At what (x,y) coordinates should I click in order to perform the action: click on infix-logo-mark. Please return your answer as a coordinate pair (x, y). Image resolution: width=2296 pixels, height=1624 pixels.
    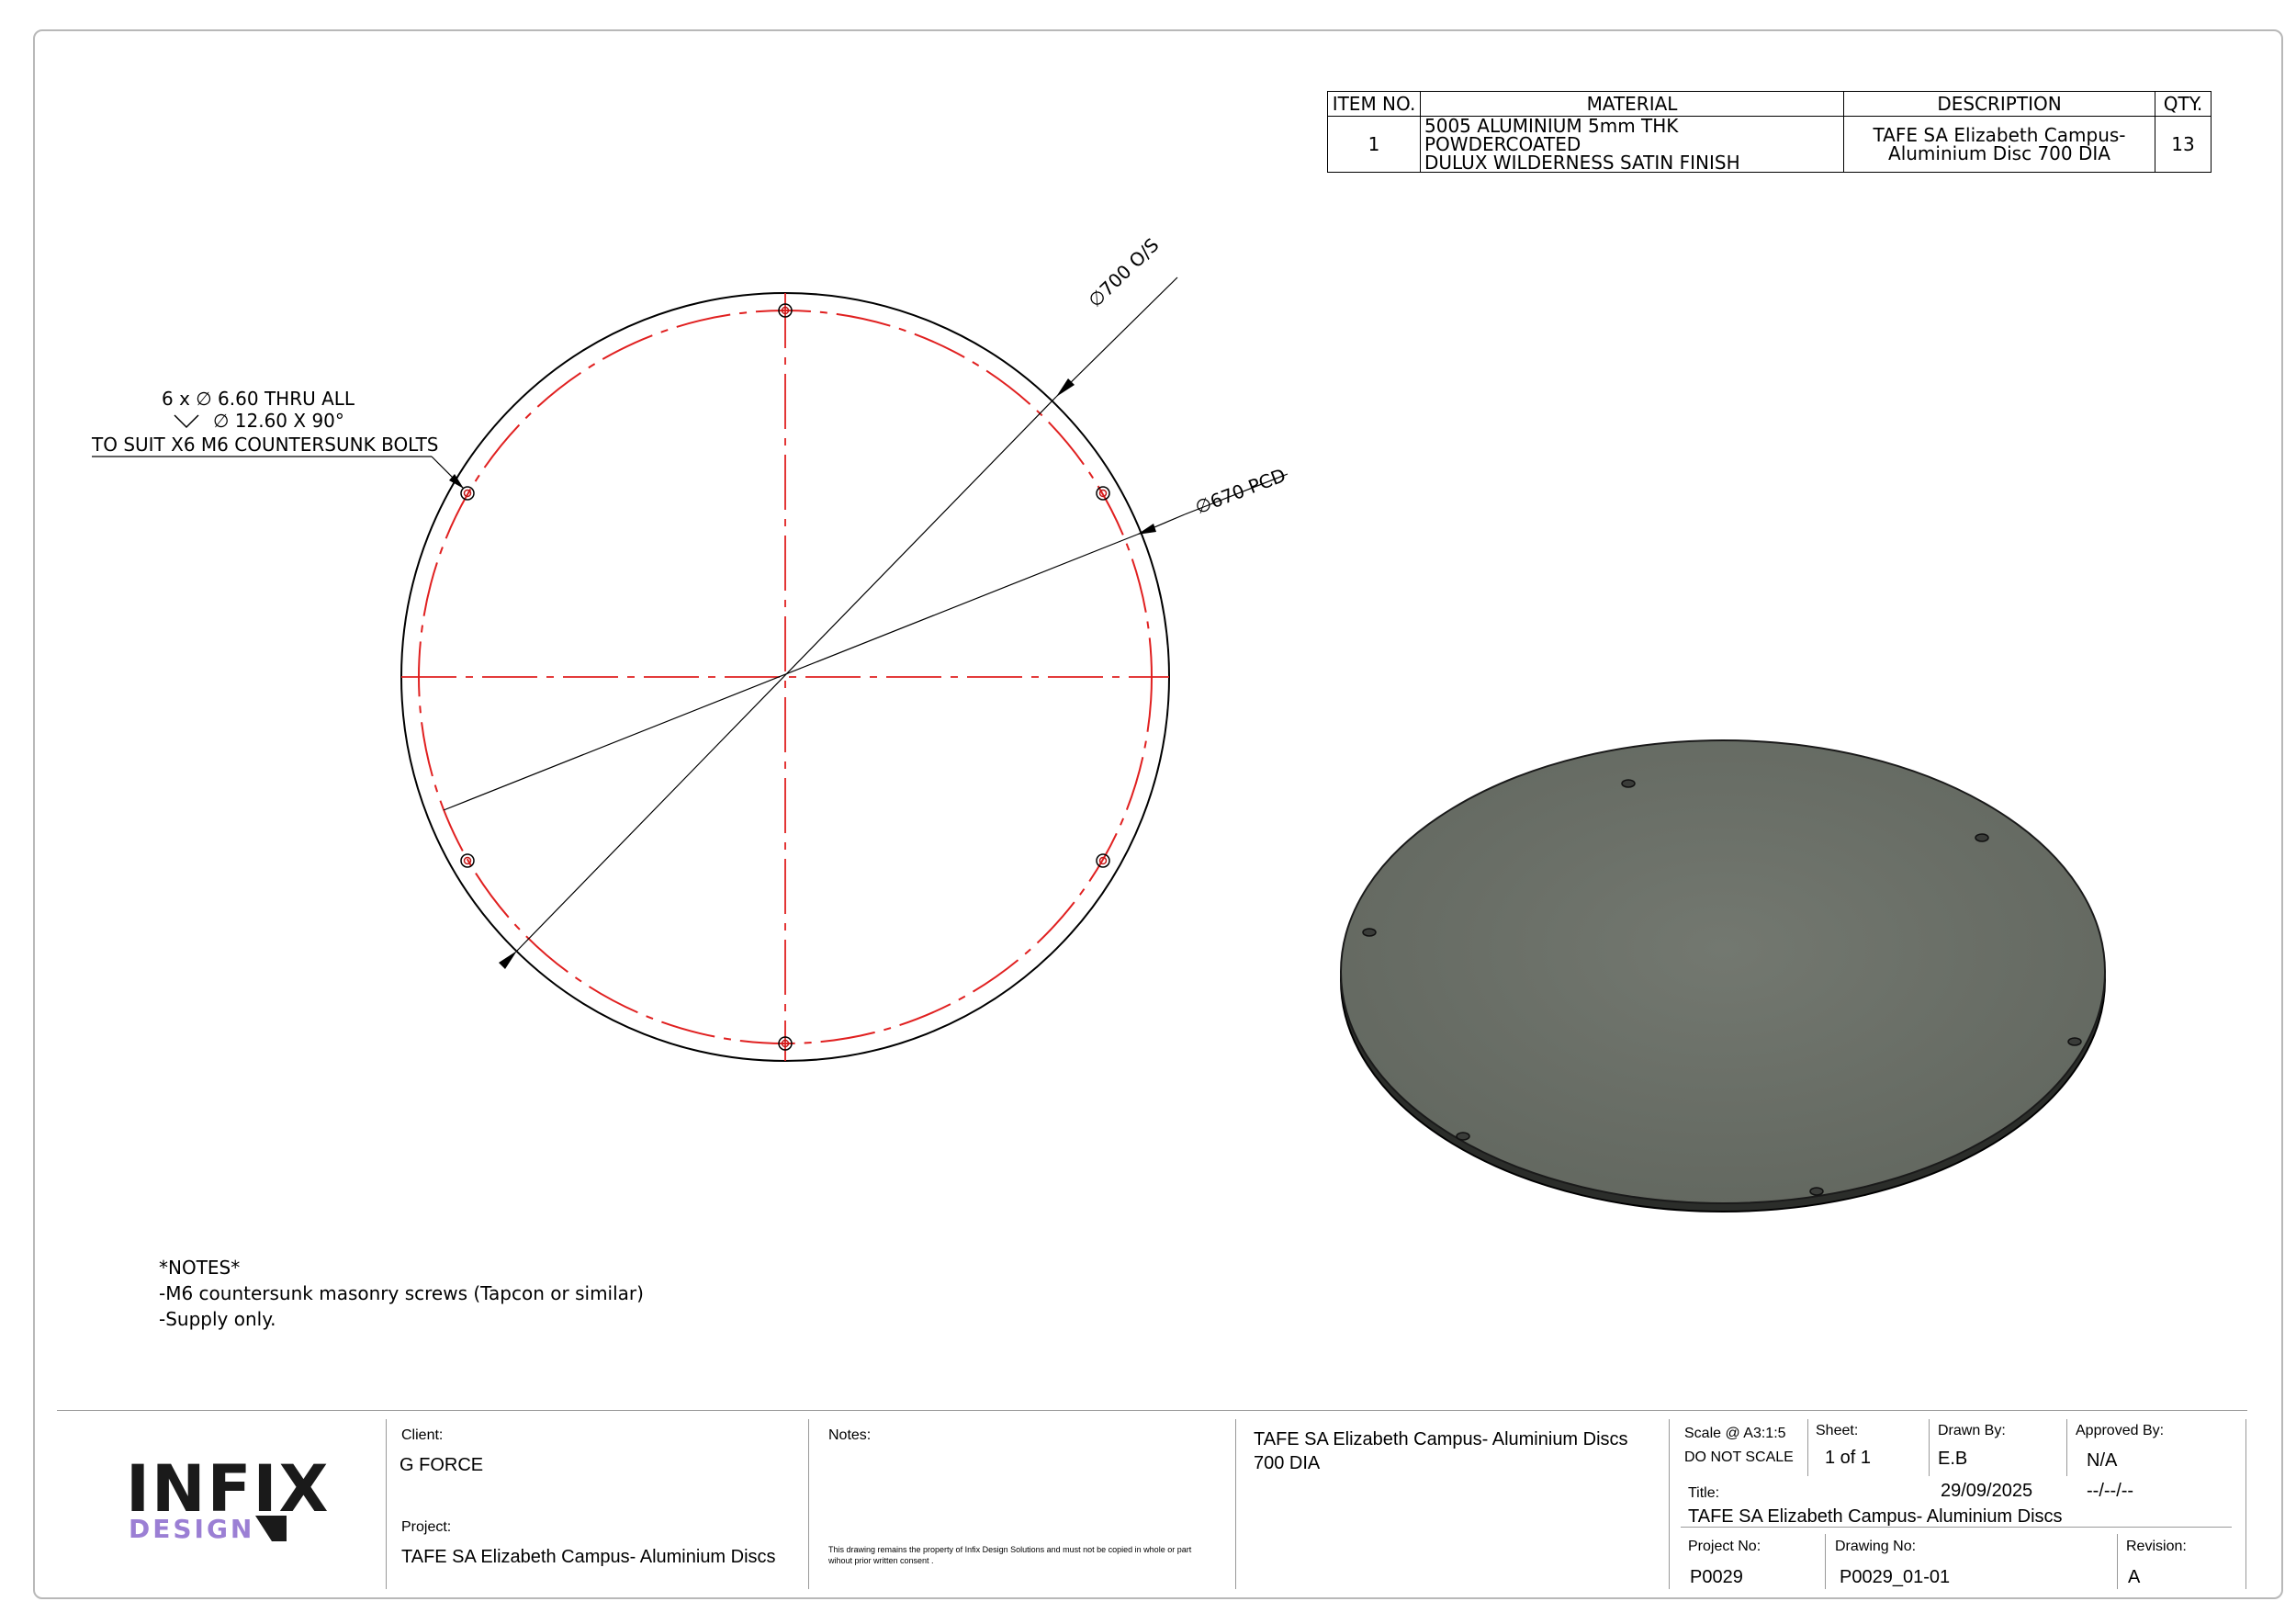
    Looking at the image, I should click on (271, 1528).